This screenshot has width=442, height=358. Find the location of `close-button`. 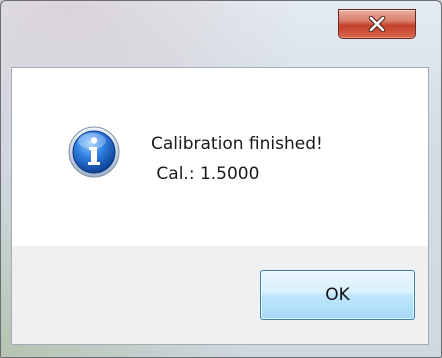

close-button is located at coordinates (377, 24).